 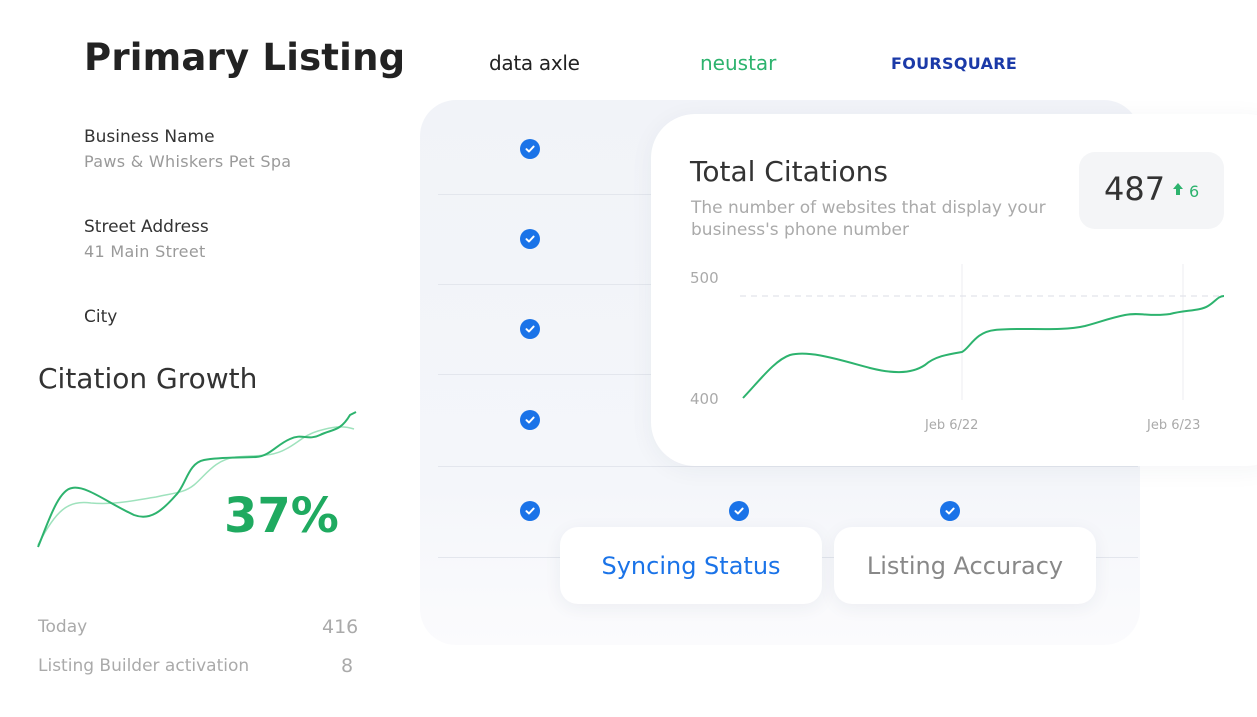 What do you see at coordinates (1178, 191) in the screenshot?
I see `arrow-up-icon` at bounding box center [1178, 191].